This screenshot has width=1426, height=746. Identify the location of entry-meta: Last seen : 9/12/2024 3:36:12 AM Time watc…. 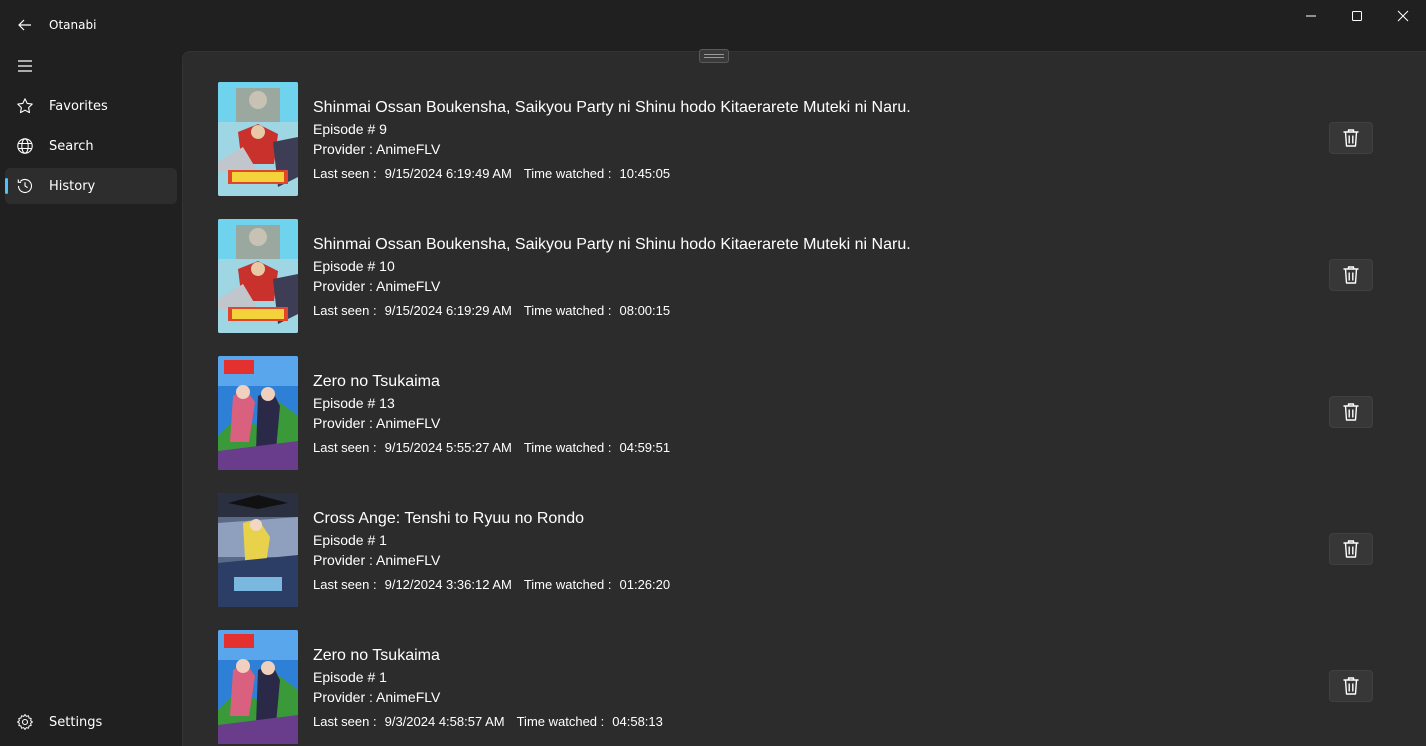
(495, 584).